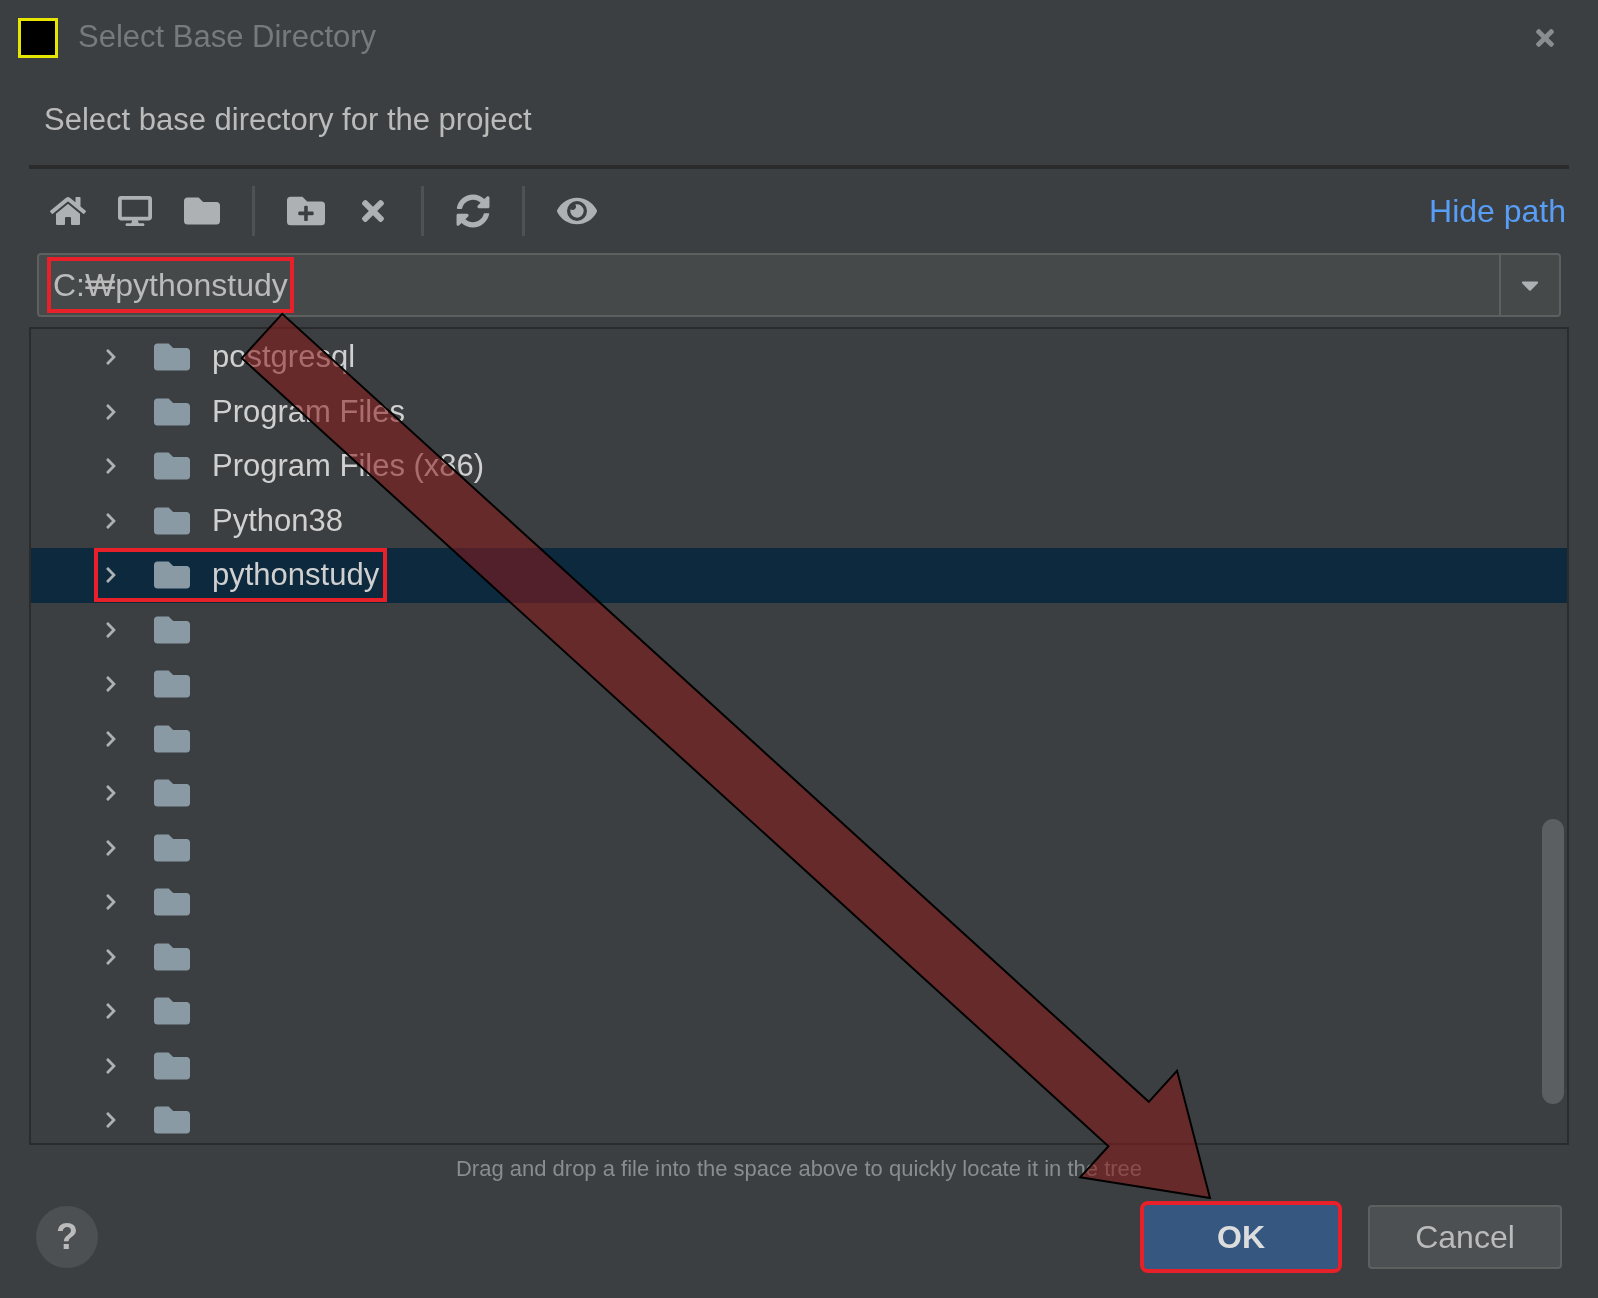 This screenshot has width=1598, height=1298. What do you see at coordinates (227, 37) in the screenshot?
I see `window-title: Select Base Directory` at bounding box center [227, 37].